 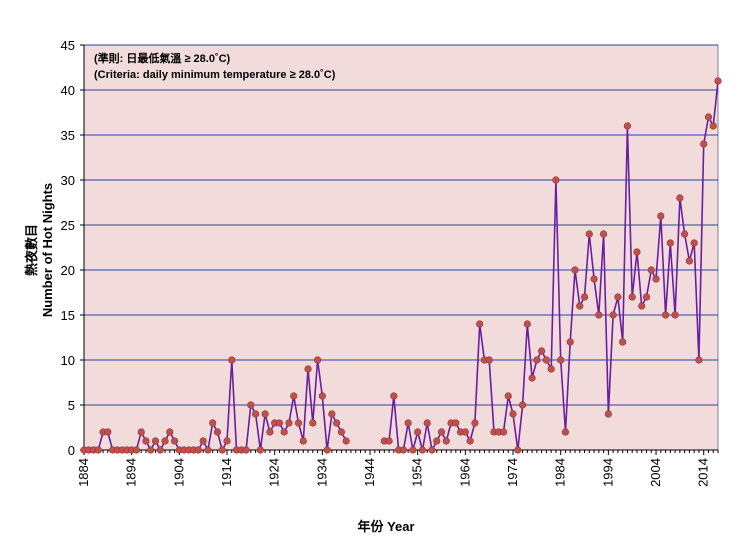 I want to click on data-point-2006, so click(x=665, y=315).